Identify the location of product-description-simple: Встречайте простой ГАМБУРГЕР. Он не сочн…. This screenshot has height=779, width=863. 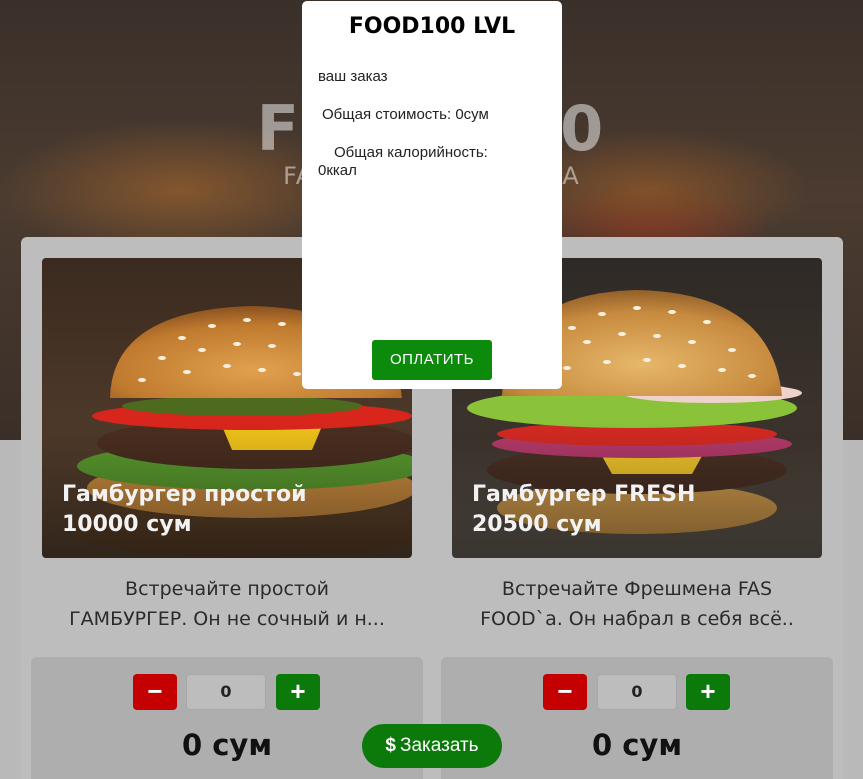
(227, 604).